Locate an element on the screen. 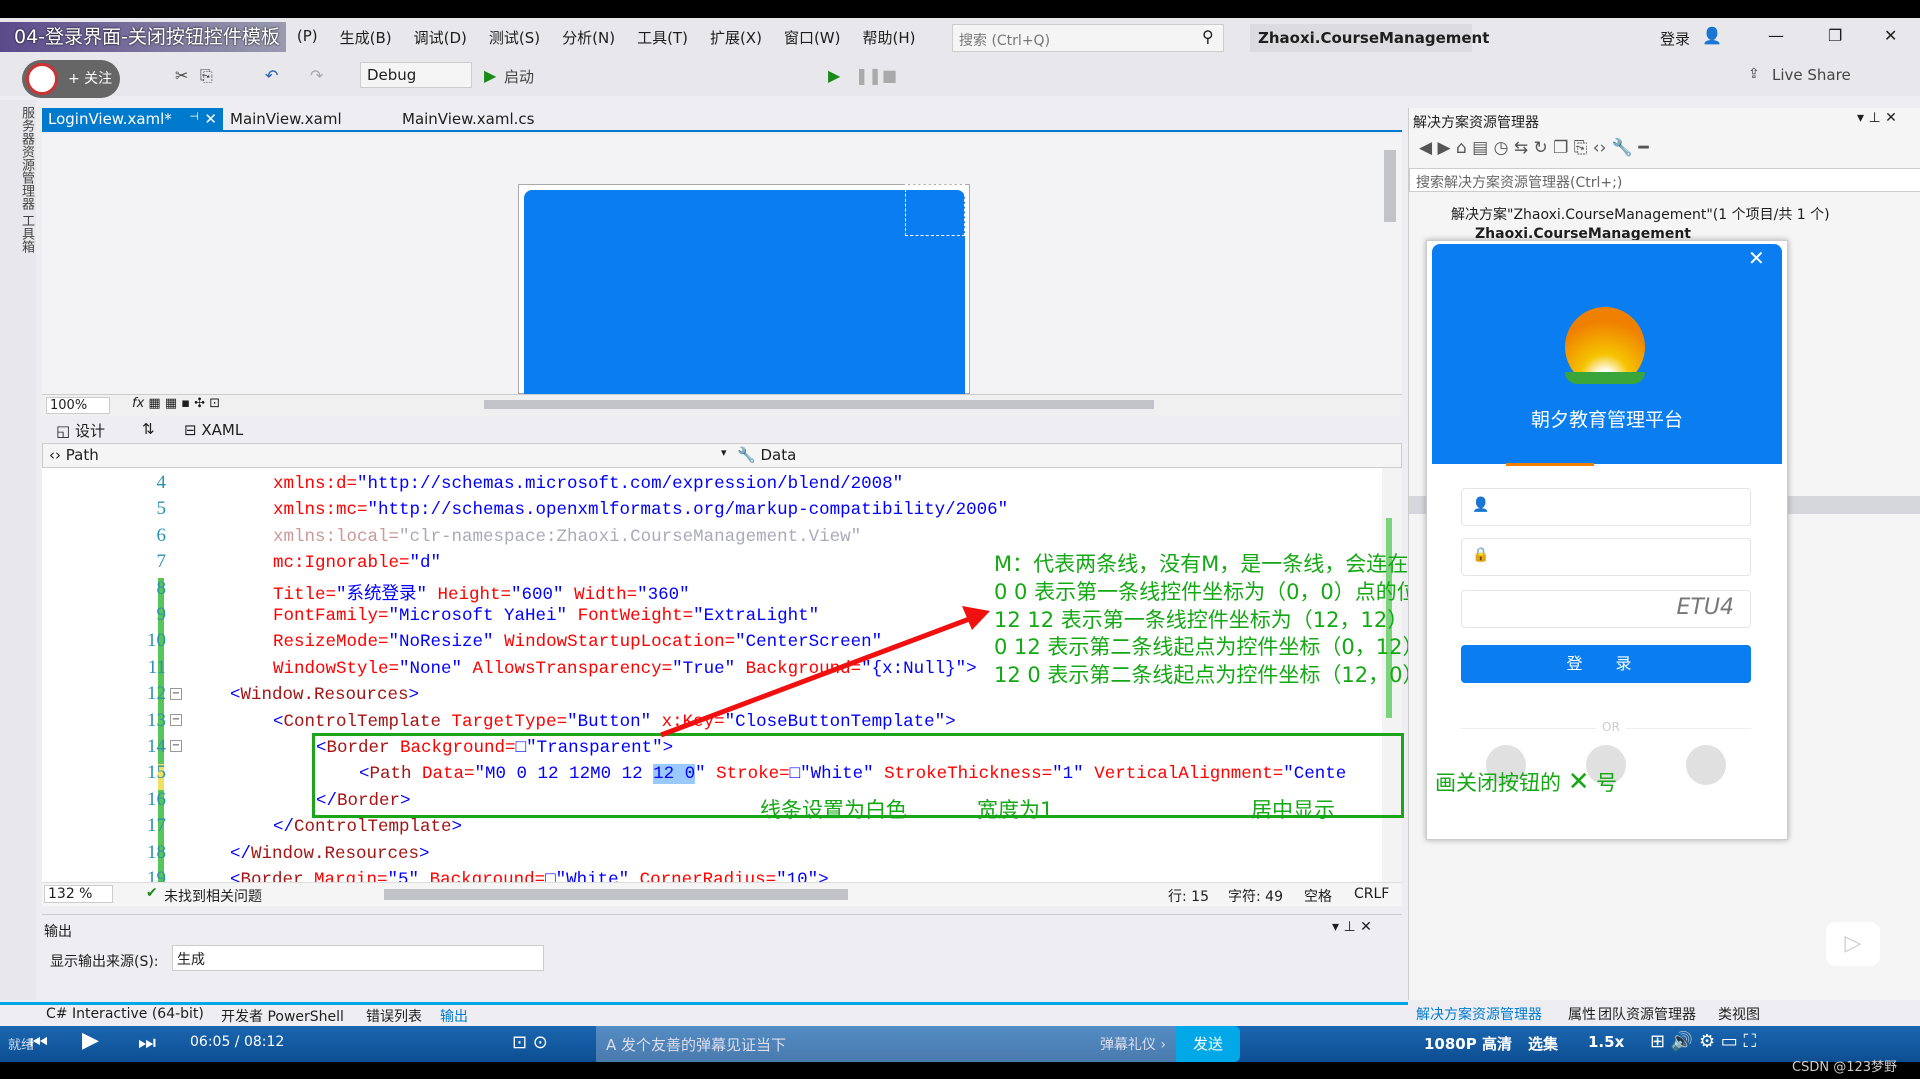 This screenshot has width=1920, height=1079. note-stroke: 线条设置为白色 is located at coordinates (833, 810).